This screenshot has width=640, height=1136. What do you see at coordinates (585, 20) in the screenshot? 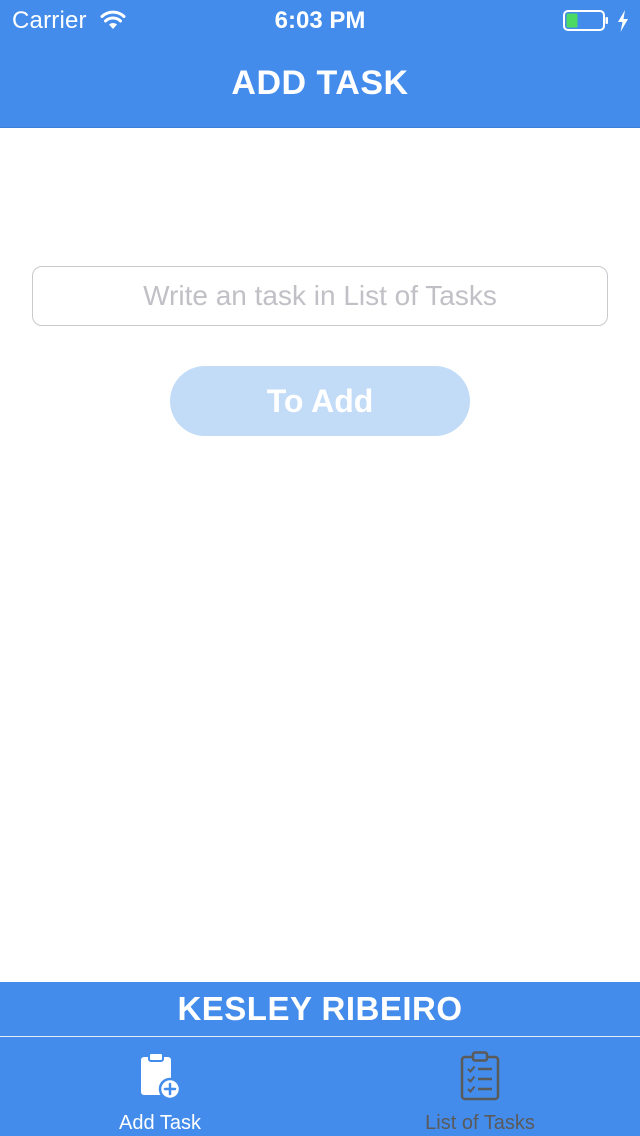
I see `battery-icon` at bounding box center [585, 20].